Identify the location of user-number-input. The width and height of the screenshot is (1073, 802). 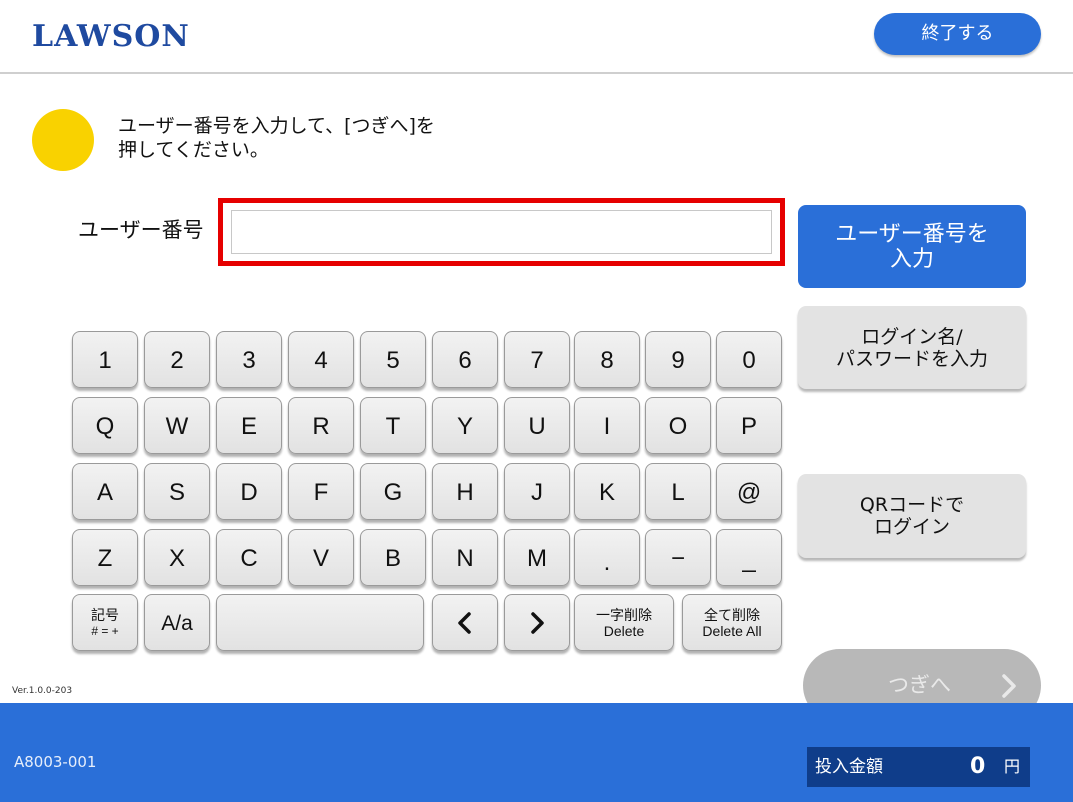
(501, 232).